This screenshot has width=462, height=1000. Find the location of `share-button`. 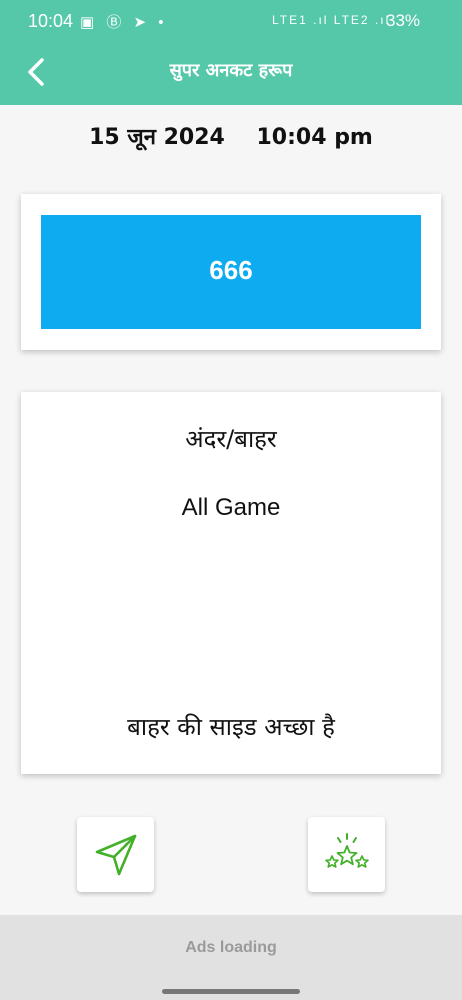

share-button is located at coordinates (115, 854).